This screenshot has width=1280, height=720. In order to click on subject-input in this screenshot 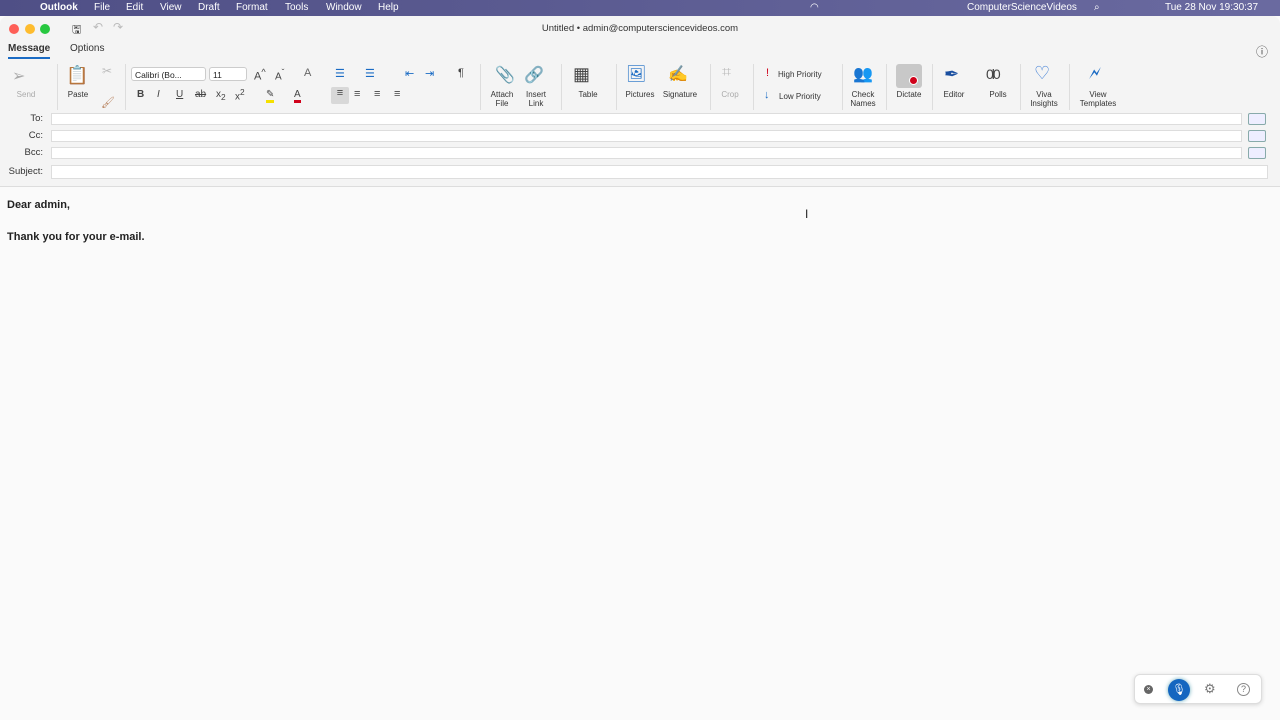, I will do `click(659, 172)`.